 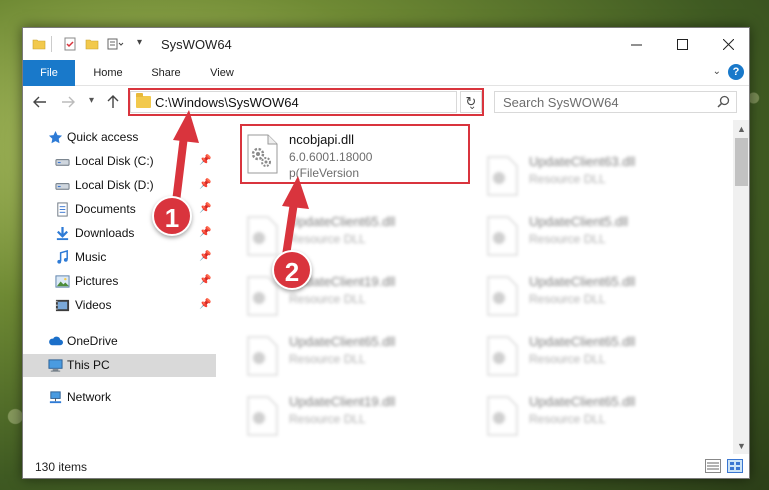 I want to click on documents-icon, so click(x=62, y=209).